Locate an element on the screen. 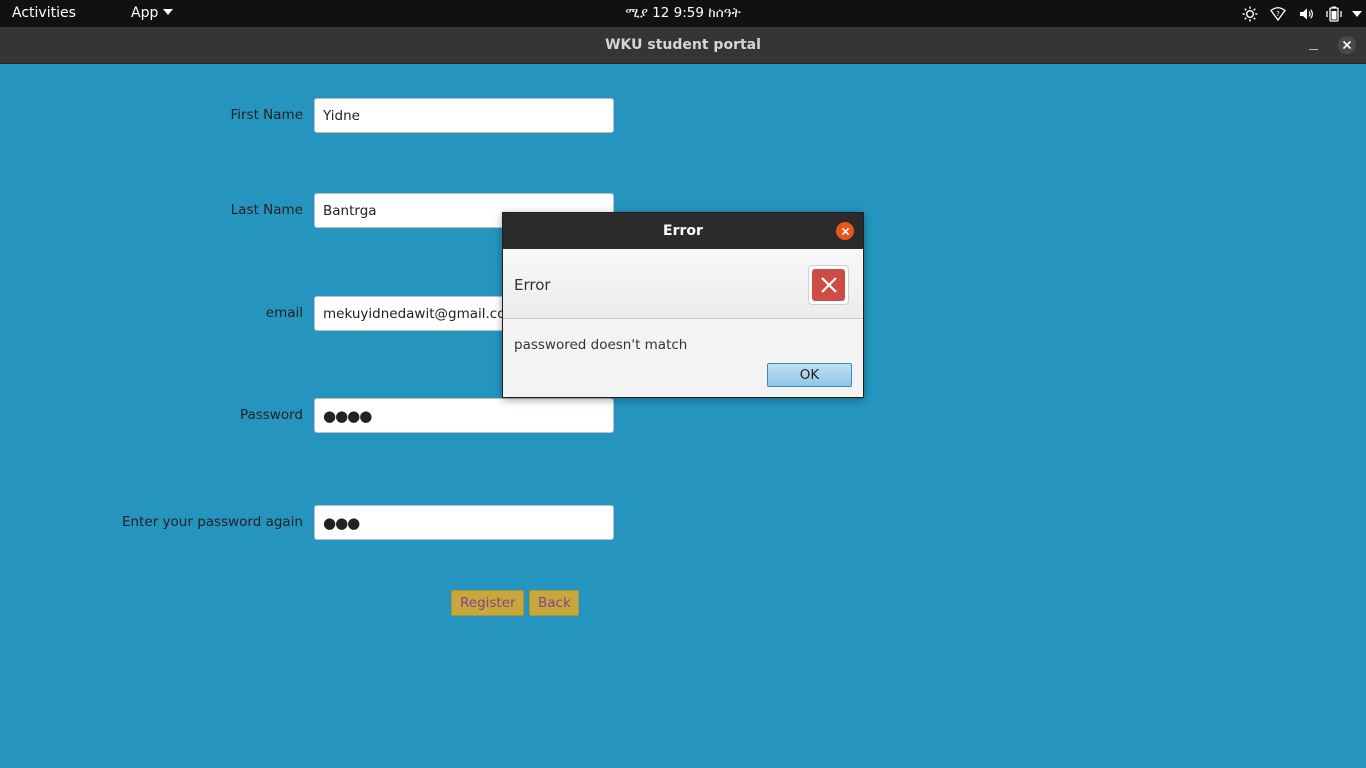  dialog-titlebar: Error is located at coordinates (683, 231).